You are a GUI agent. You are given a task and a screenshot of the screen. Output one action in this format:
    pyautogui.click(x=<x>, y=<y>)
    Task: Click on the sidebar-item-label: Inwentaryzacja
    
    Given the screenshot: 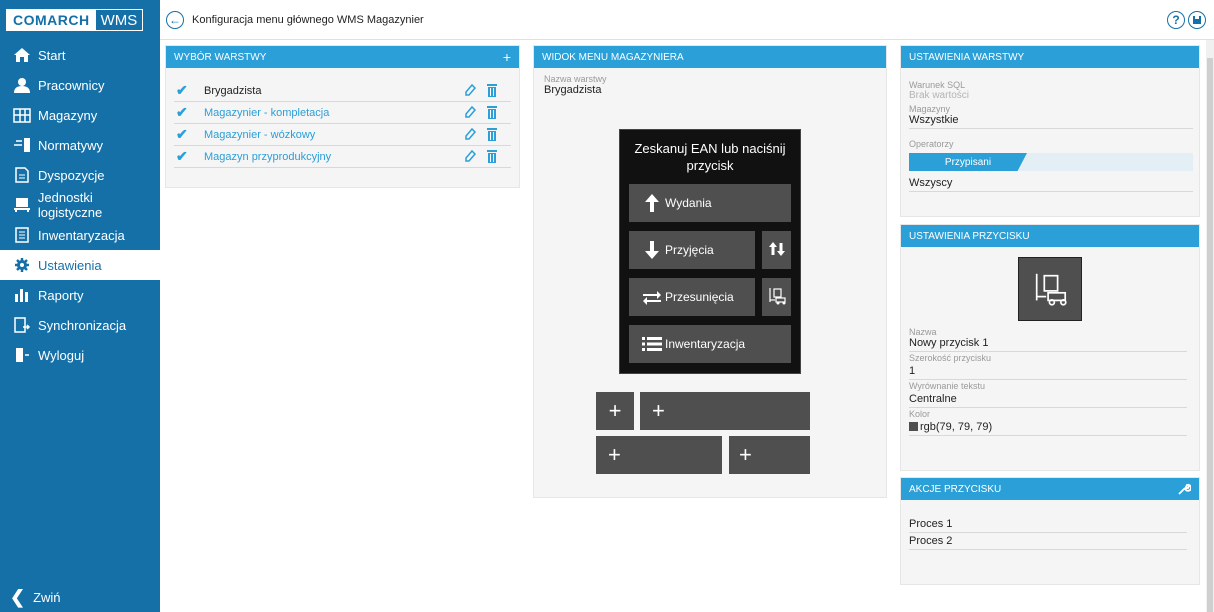 What is the action you would take?
    pyautogui.click(x=81, y=235)
    